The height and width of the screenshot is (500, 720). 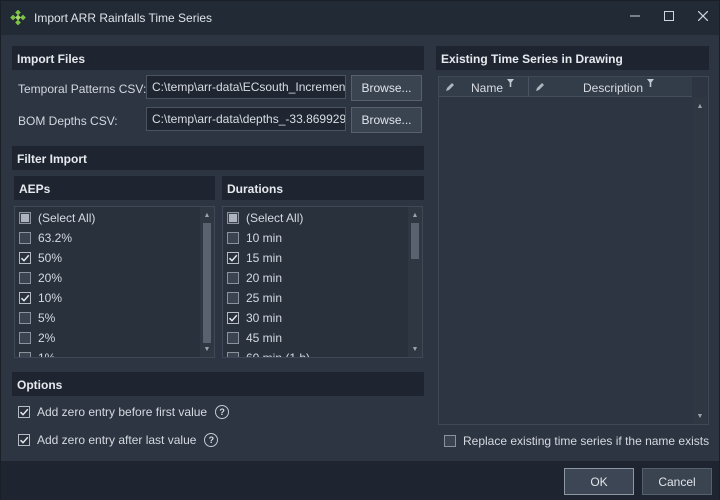 I want to click on minimize-button, so click(x=635, y=16).